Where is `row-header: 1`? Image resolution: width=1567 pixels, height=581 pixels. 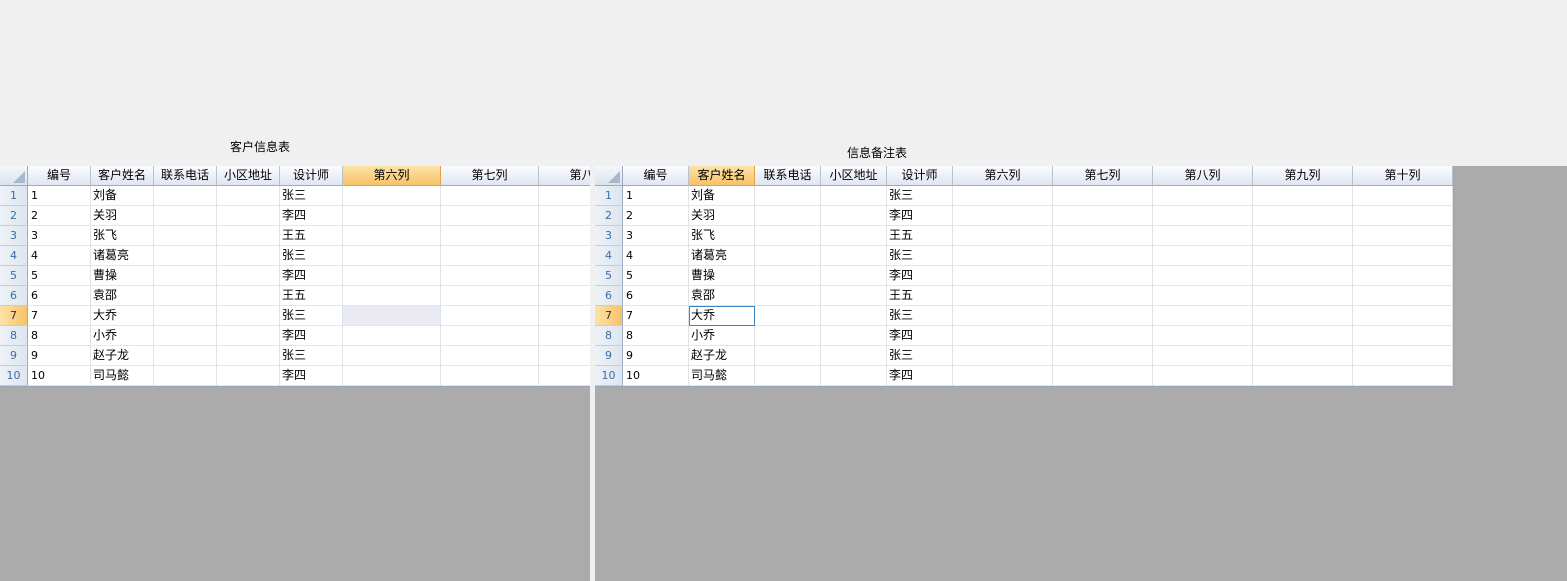
row-header: 1 is located at coordinates (609, 196).